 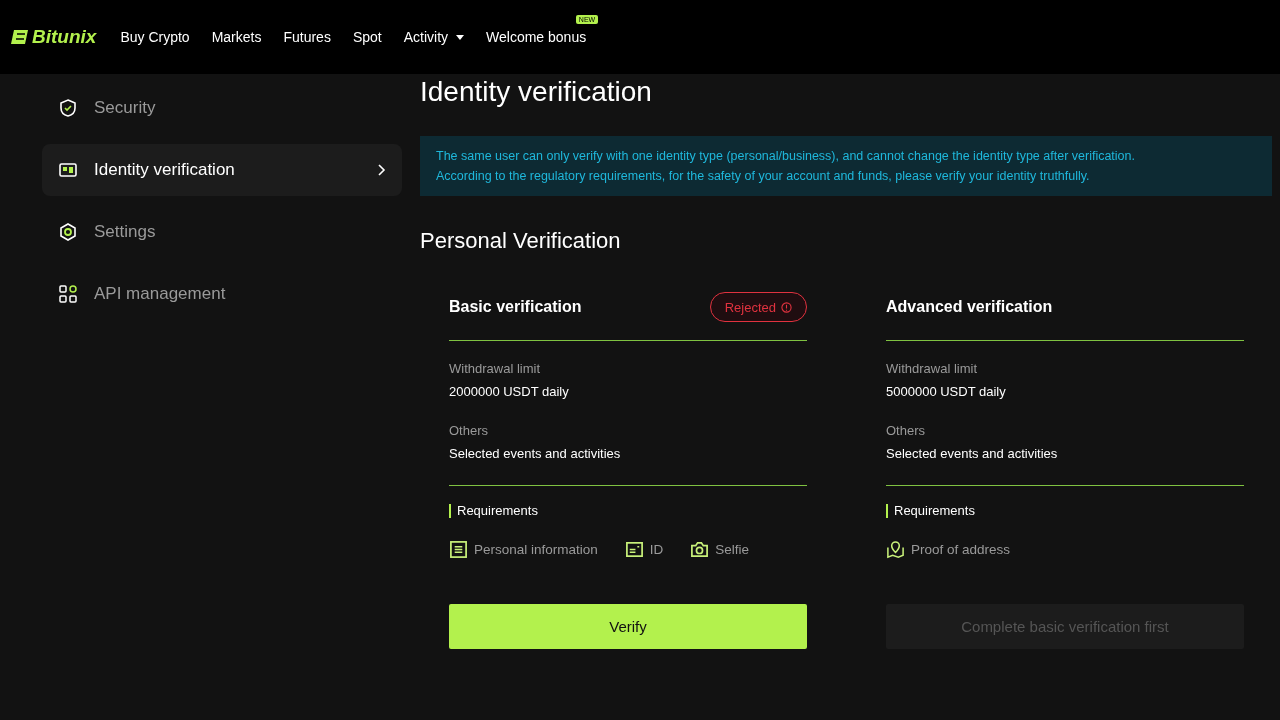 I want to click on card-title: Advanced verification, so click(x=969, y=307).